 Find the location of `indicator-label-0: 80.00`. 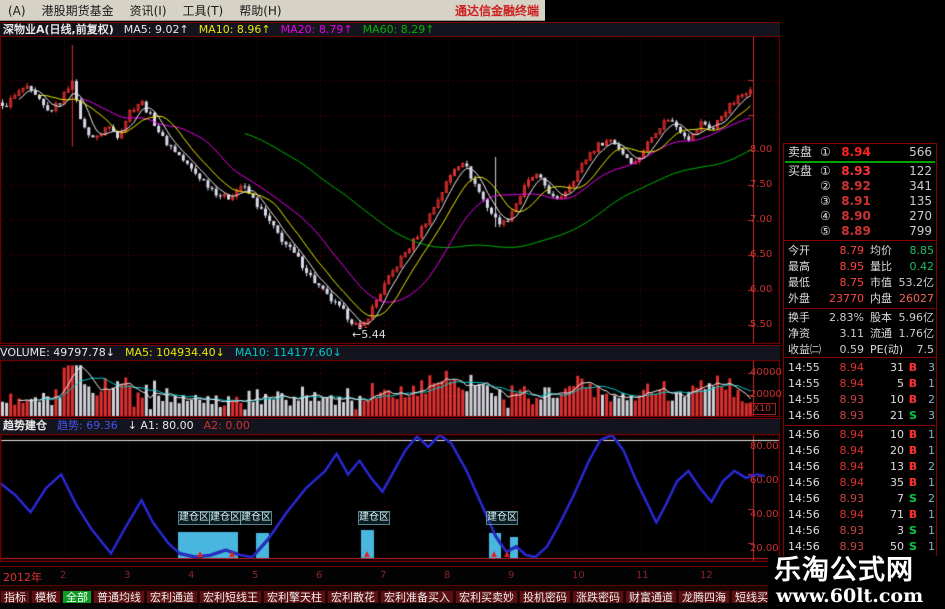

indicator-label-0: 80.00 is located at coordinates (764, 446).